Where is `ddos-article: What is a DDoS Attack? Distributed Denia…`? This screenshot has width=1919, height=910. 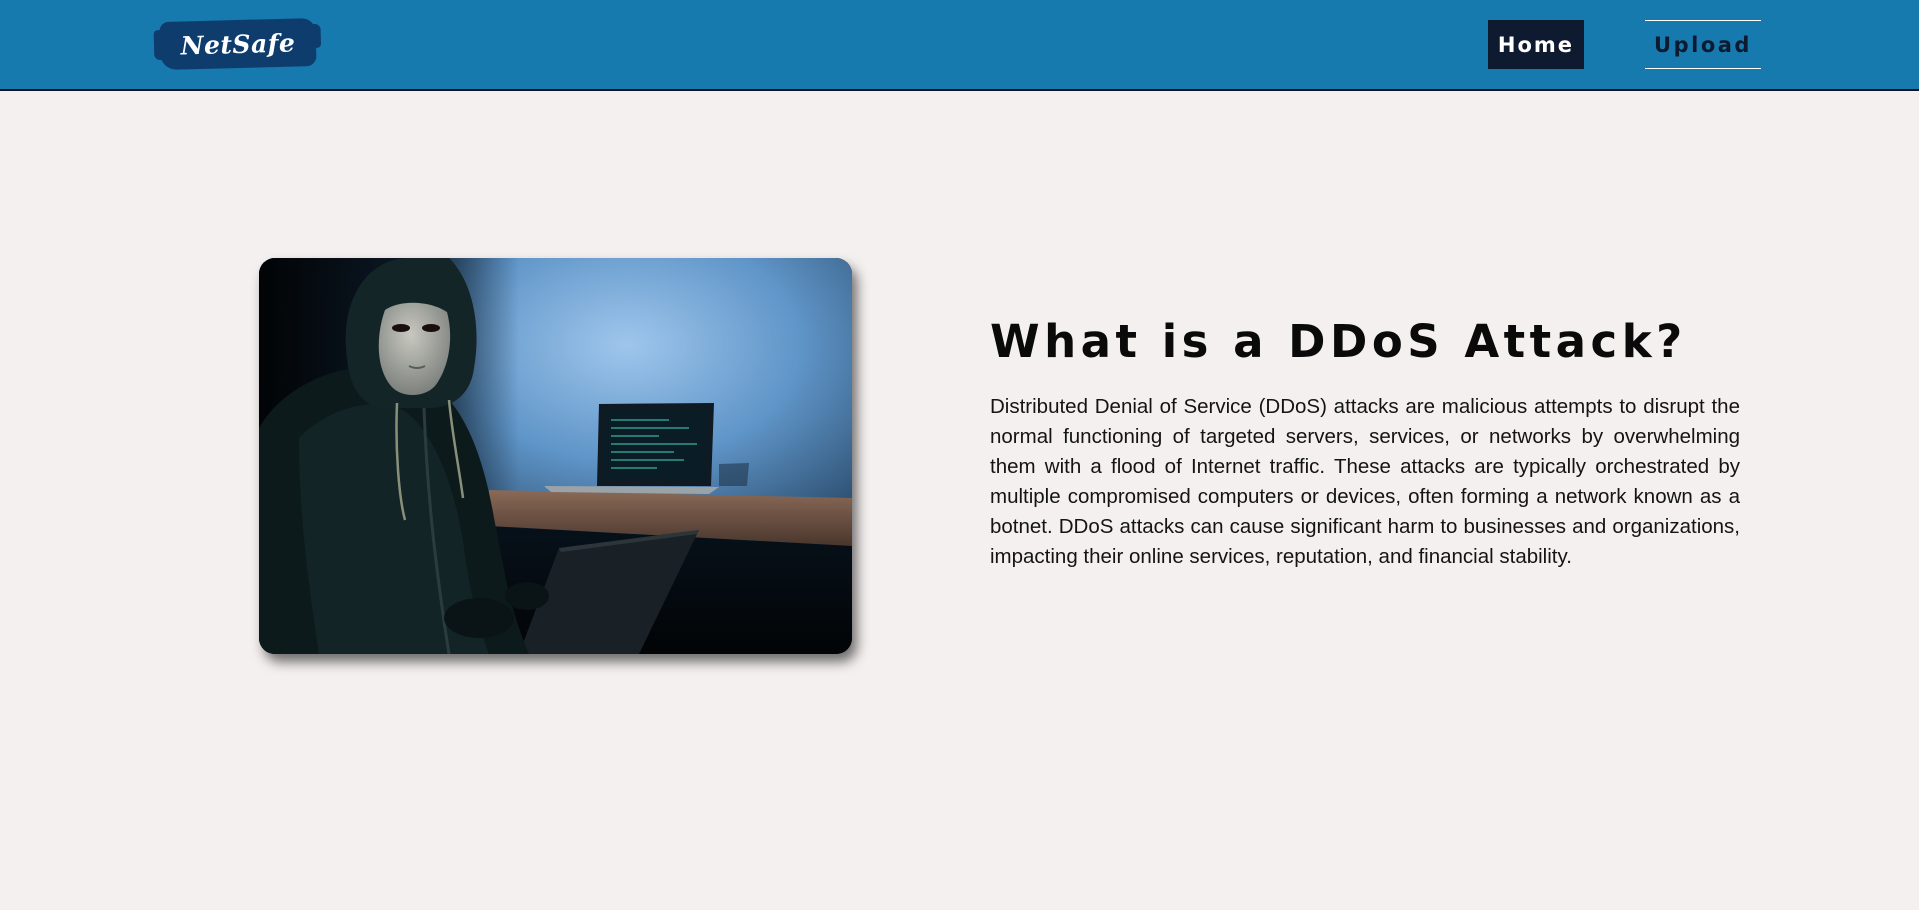
ddos-article: What is a DDoS Attack? Distributed Denia… is located at coordinates (1365, 441).